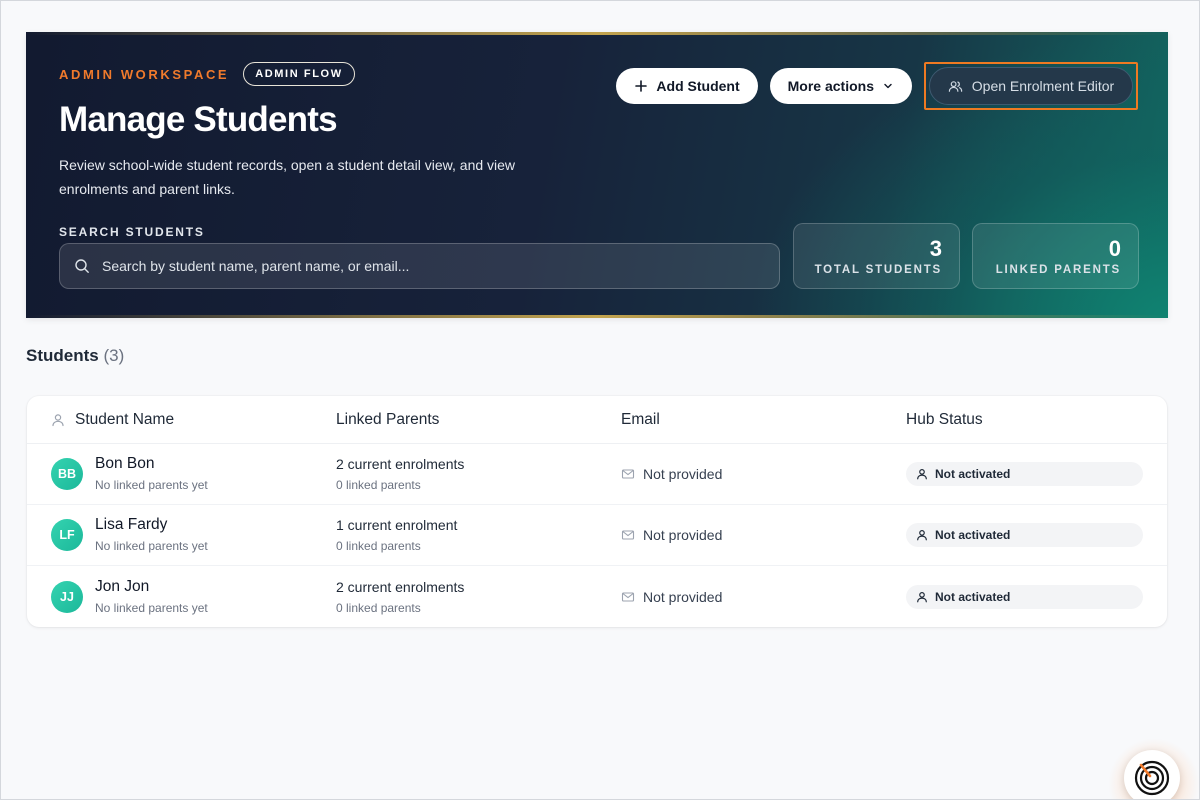 This screenshot has height=800, width=1200. I want to click on stat-linked-parents: 0 LINKED PARENTS, so click(1055, 256).